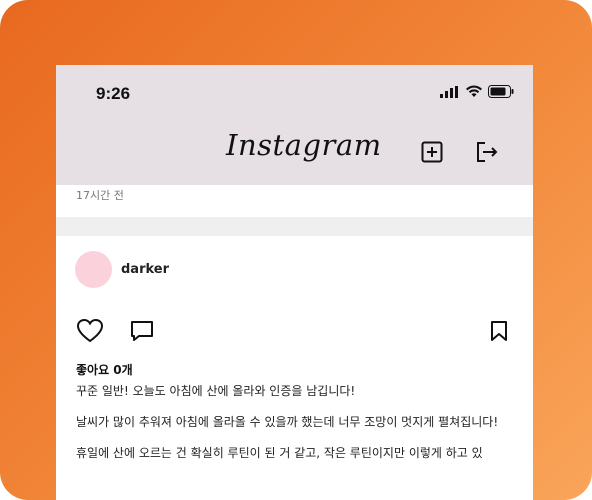 This screenshot has height=500, width=592. Describe the element at coordinates (145, 269) in the screenshot. I see `post-username: darker` at that location.